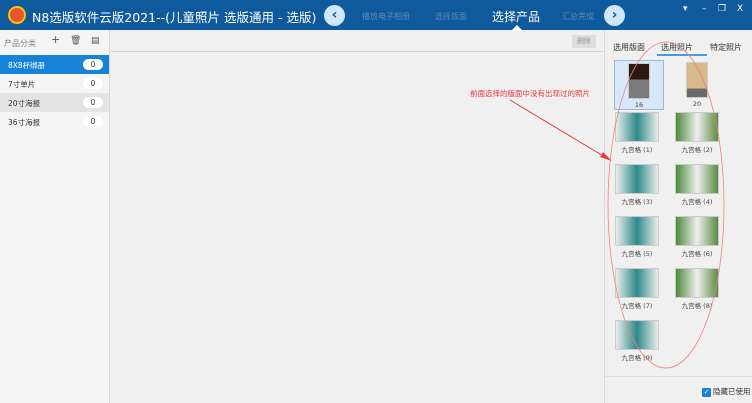 This screenshot has width=752, height=403. I want to click on window-title: N8选版软件云版2021--(儿童照片 选版通用 - 选版), so click(174, 17).